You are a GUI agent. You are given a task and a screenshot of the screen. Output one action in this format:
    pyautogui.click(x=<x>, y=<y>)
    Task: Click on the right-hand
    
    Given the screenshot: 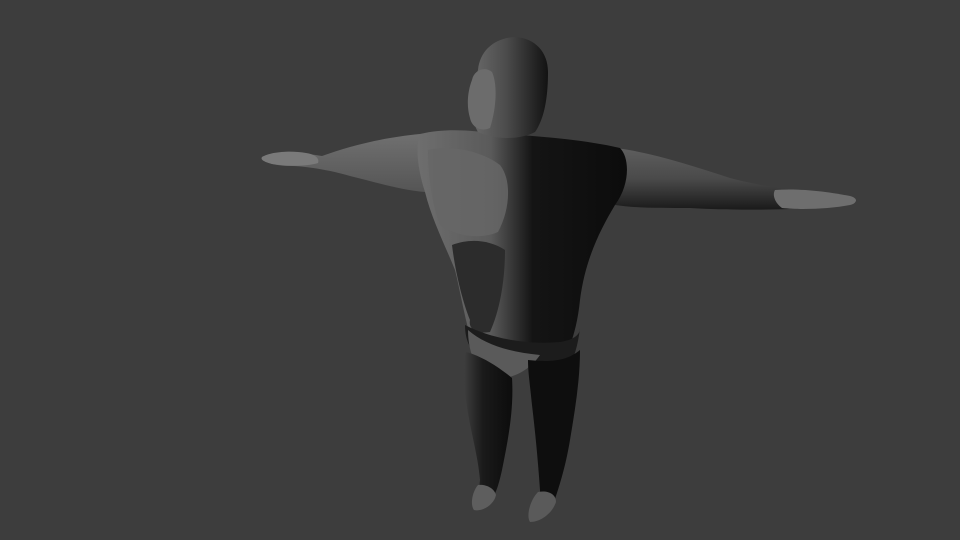 What is the action you would take?
    pyautogui.click(x=814, y=199)
    